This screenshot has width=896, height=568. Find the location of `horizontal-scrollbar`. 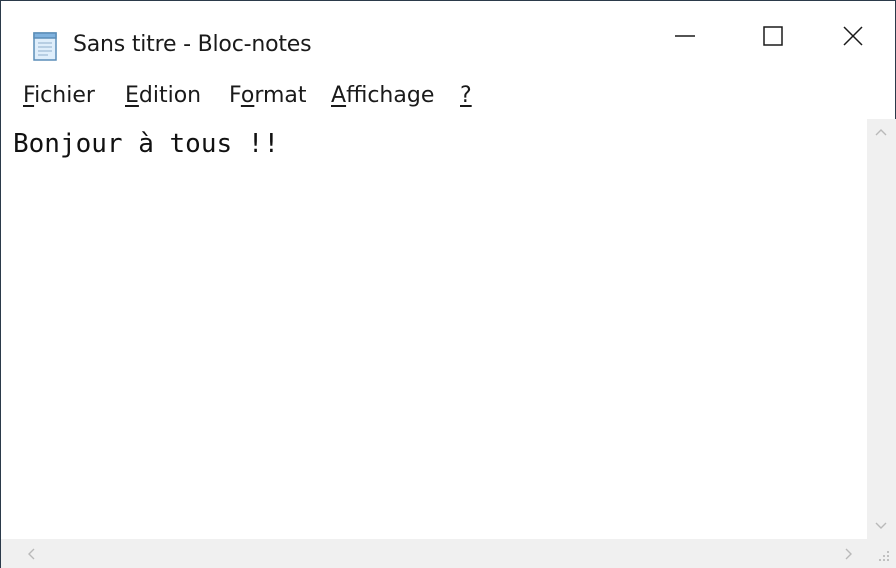

horizontal-scrollbar is located at coordinates (434, 553).